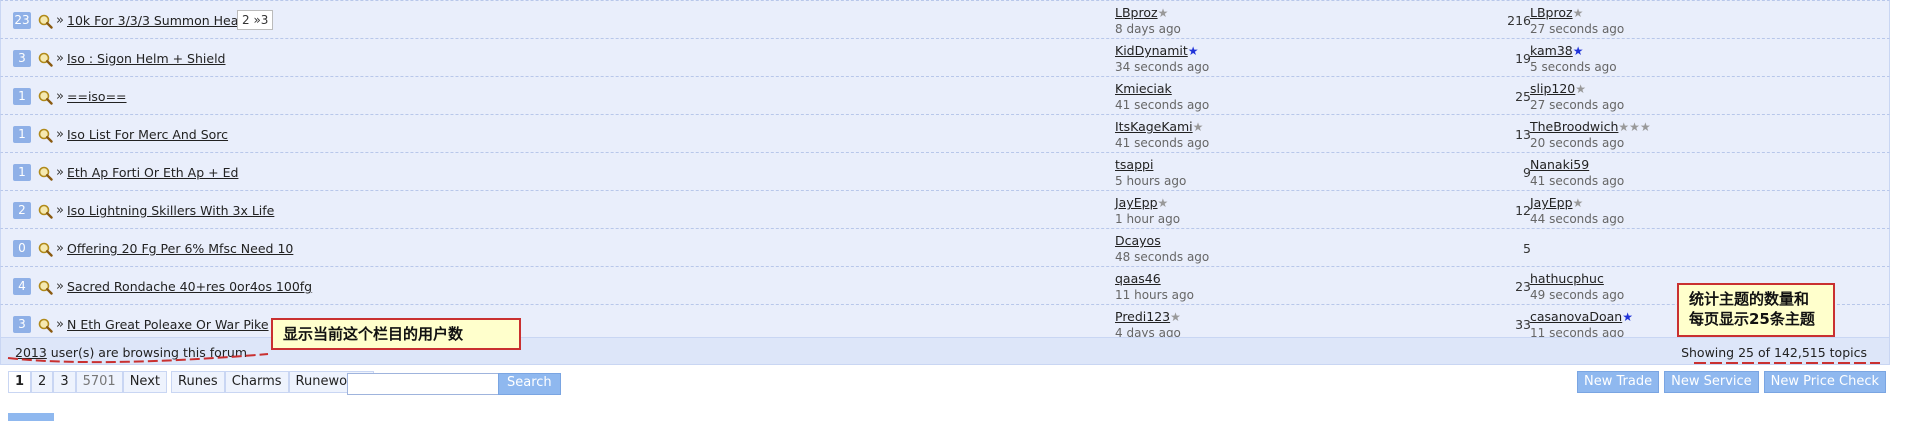 The image size is (1906, 421). What do you see at coordinates (22, 248) in the screenshot?
I see `topic-new-count-badge: 0` at bounding box center [22, 248].